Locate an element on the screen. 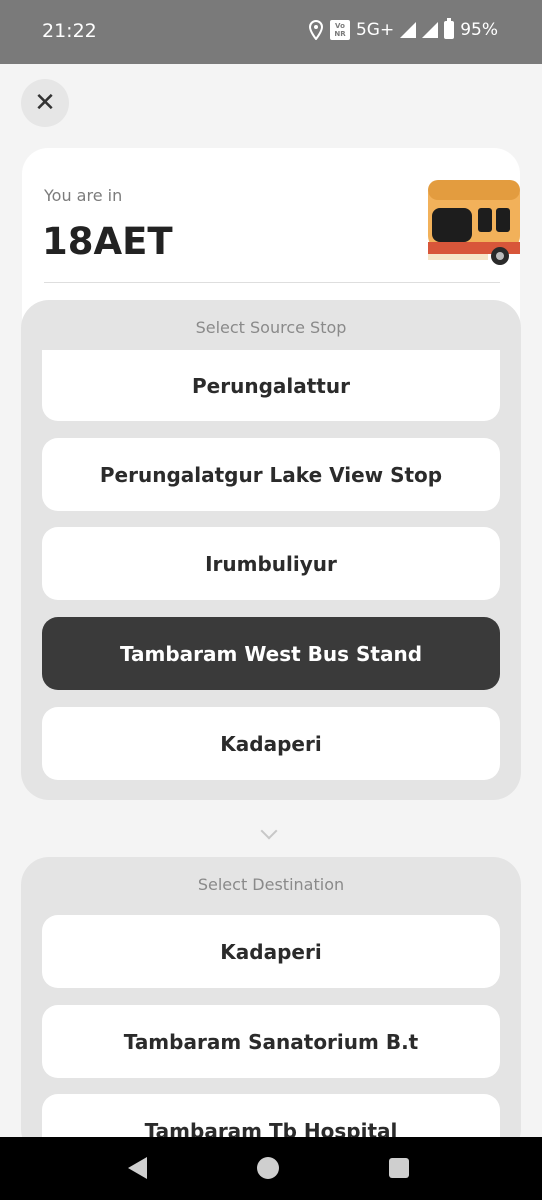 This screenshot has width=542, height=1200. route-label: You are in is located at coordinates (83, 195).